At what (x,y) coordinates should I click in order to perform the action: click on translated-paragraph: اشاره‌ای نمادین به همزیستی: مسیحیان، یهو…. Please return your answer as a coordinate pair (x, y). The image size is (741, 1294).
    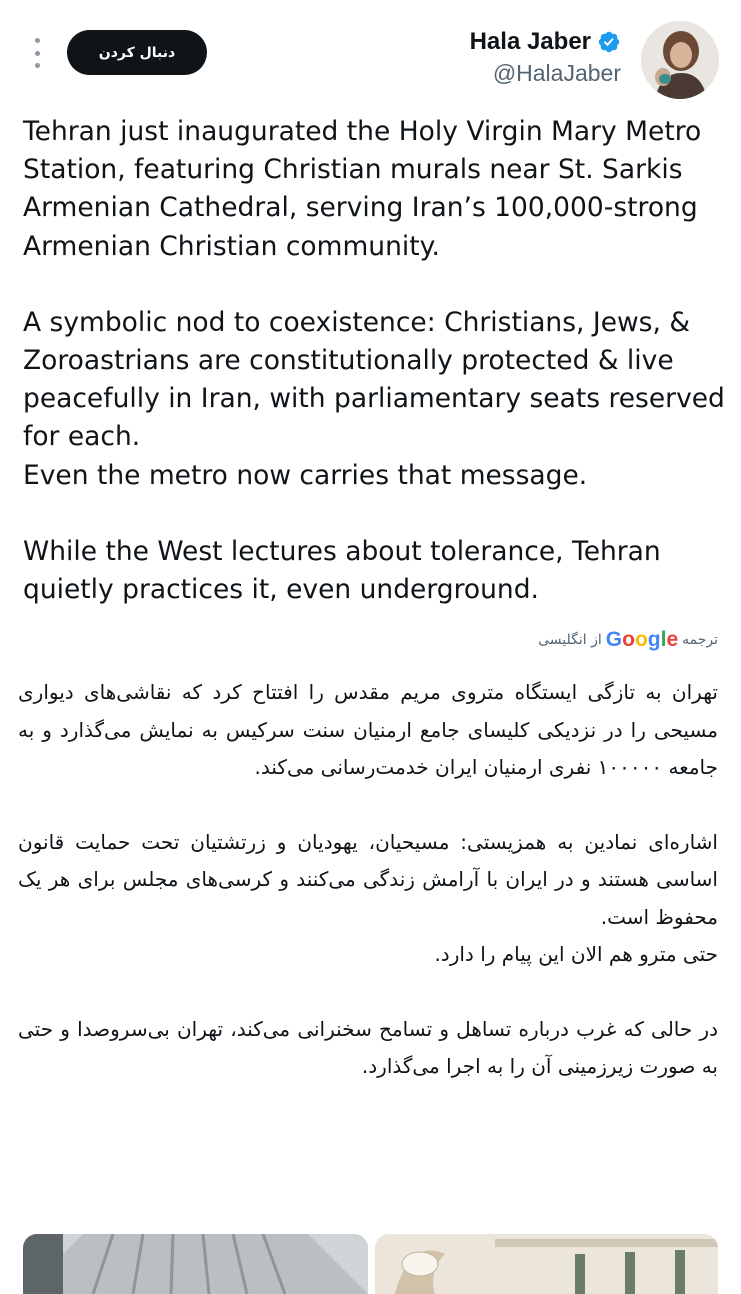
    Looking at the image, I should click on (368, 879).